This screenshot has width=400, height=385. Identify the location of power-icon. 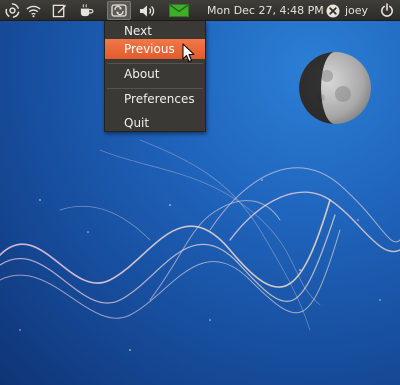
(386, 10).